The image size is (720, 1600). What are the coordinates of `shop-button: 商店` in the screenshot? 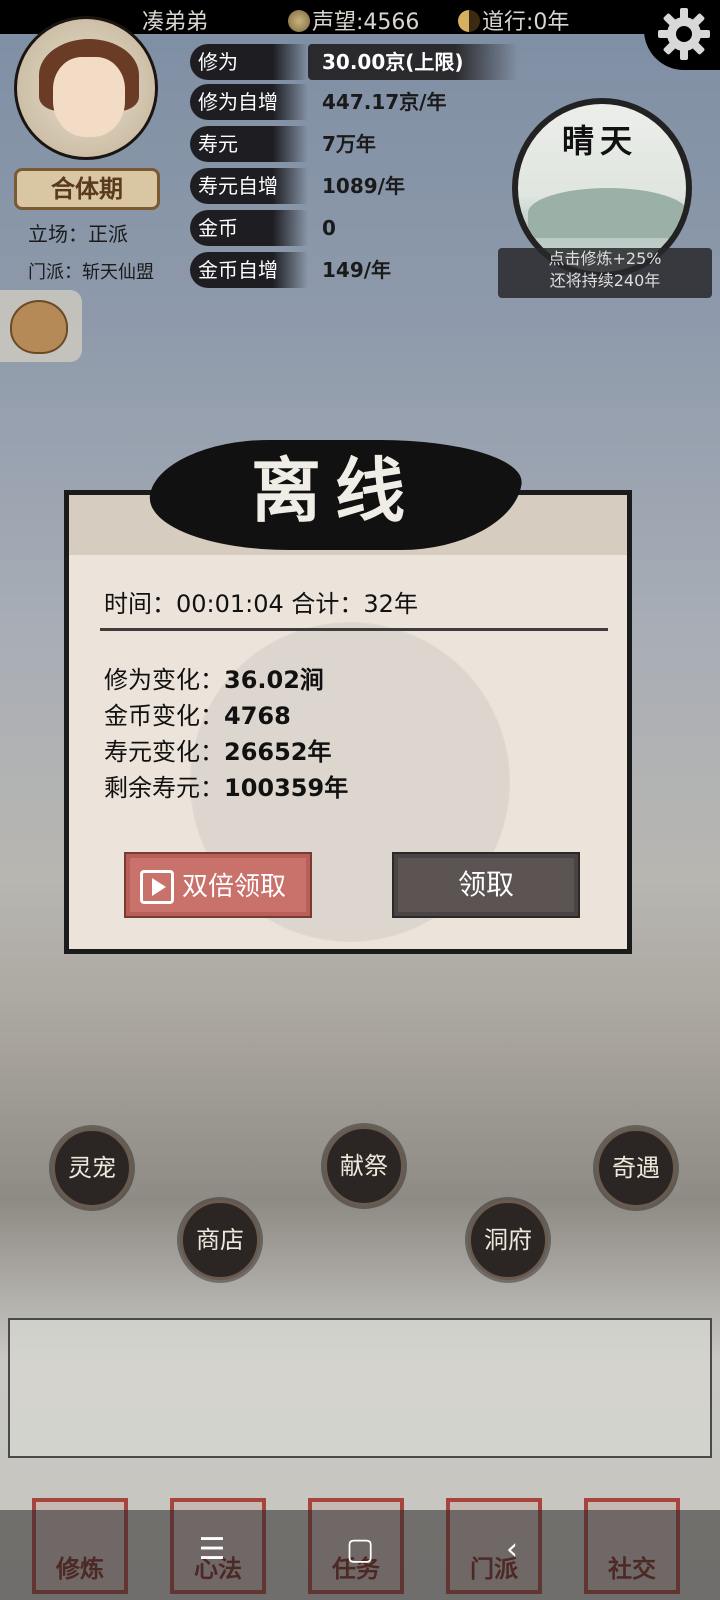 It's located at (220, 1240).